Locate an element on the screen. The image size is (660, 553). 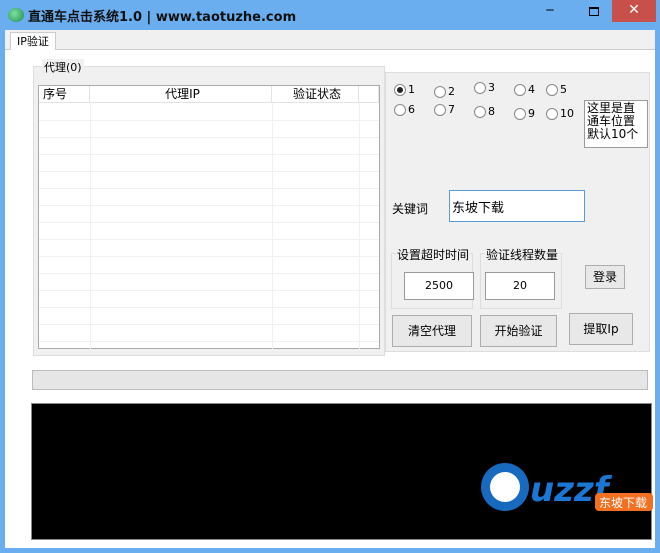
position-radio-2: 2 is located at coordinates (444, 92).